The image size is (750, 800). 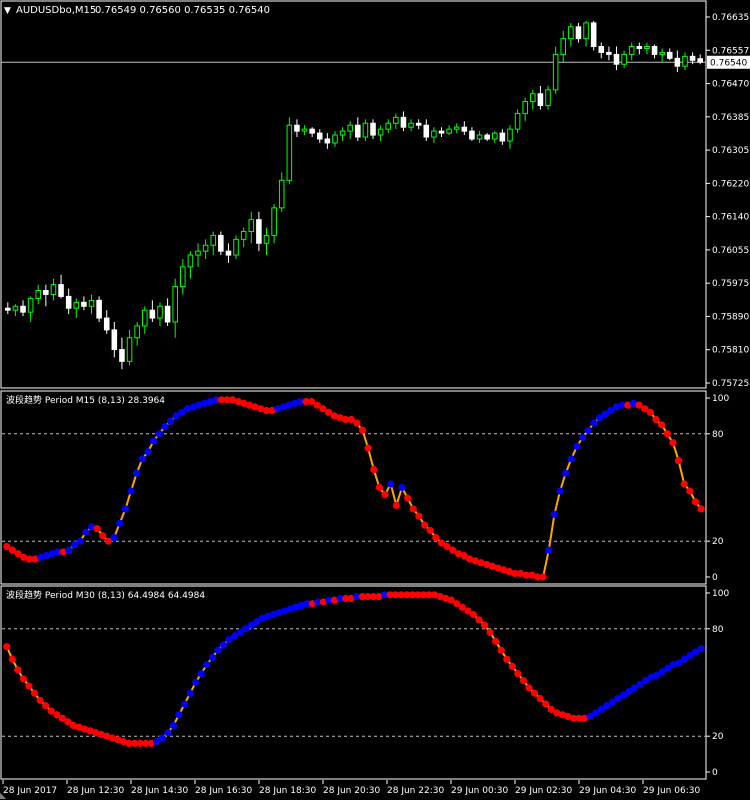 I want to click on ohlc-values: 0.76549 0.76560 0.76535 0.76540, so click(x=182, y=10).